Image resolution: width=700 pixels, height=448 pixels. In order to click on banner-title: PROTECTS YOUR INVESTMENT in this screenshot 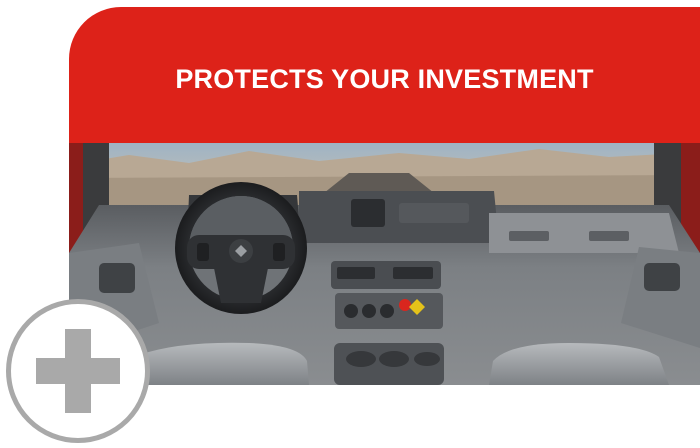, I will do `click(384, 79)`.